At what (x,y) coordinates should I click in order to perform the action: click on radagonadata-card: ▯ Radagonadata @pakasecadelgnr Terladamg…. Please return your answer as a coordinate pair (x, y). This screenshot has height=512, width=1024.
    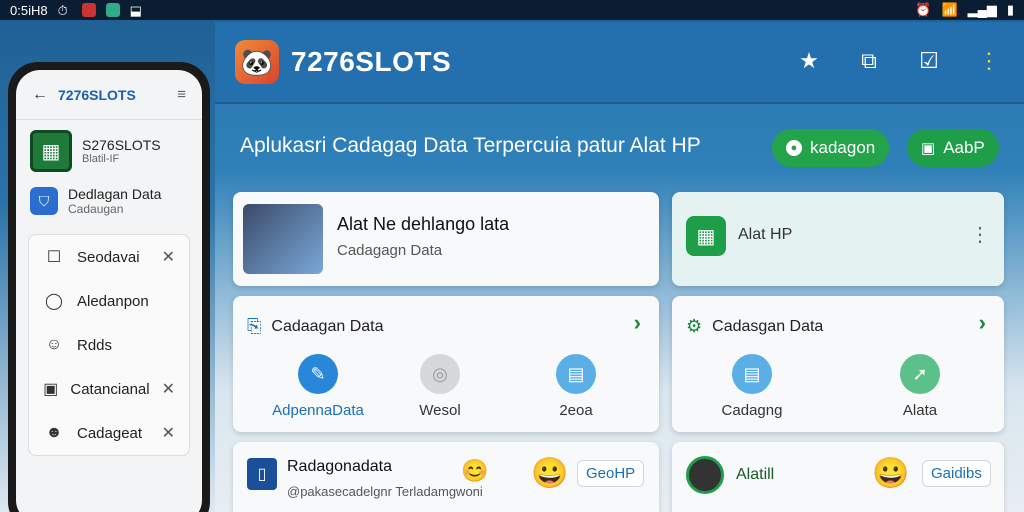
    Looking at the image, I should click on (446, 477).